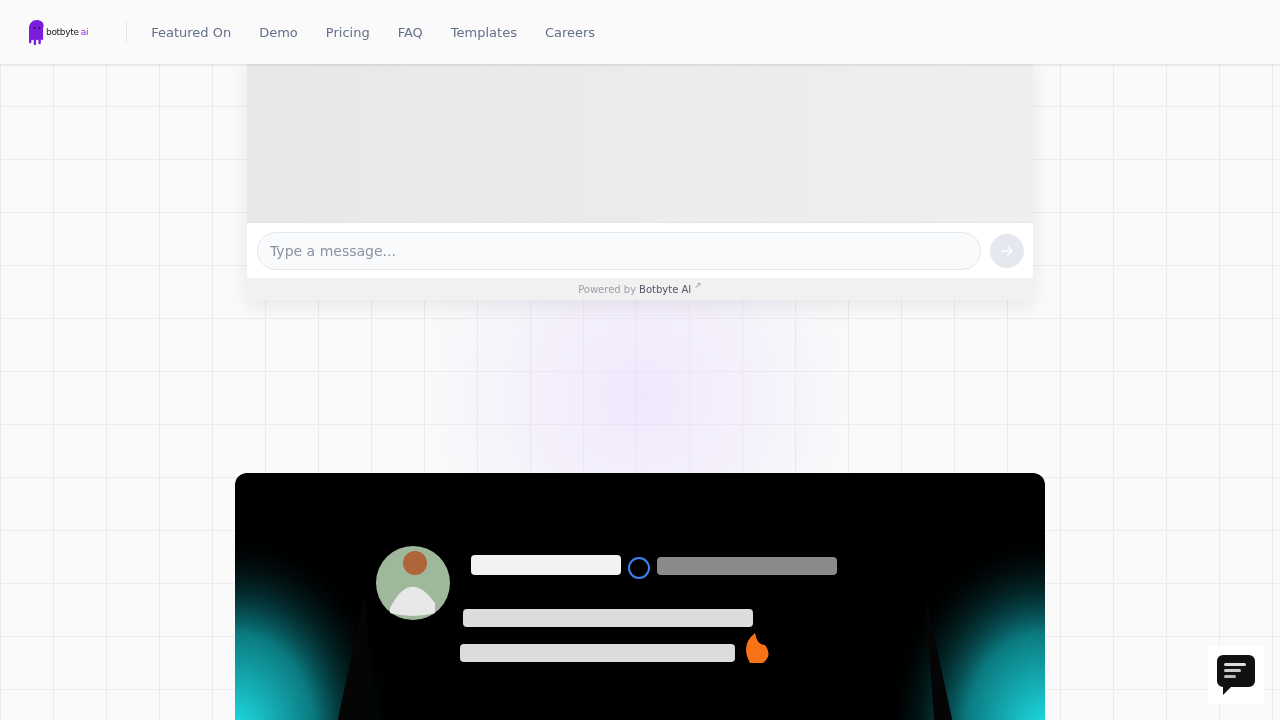  Describe the element at coordinates (59, 32) in the screenshot. I see `brand-logo: botbyte ai` at that location.